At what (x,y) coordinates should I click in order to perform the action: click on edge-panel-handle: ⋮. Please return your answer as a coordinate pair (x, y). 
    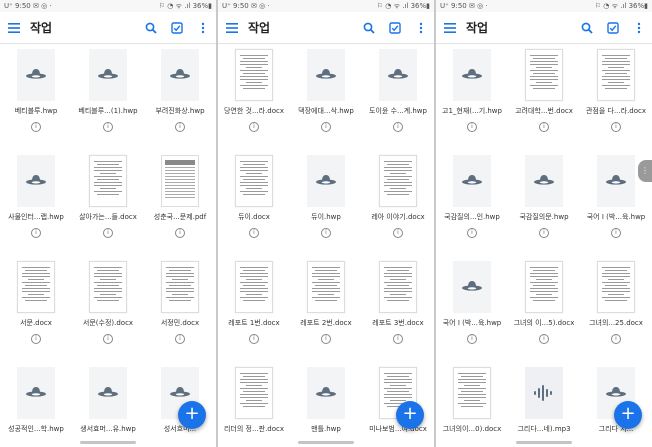
    Looking at the image, I should click on (645, 171).